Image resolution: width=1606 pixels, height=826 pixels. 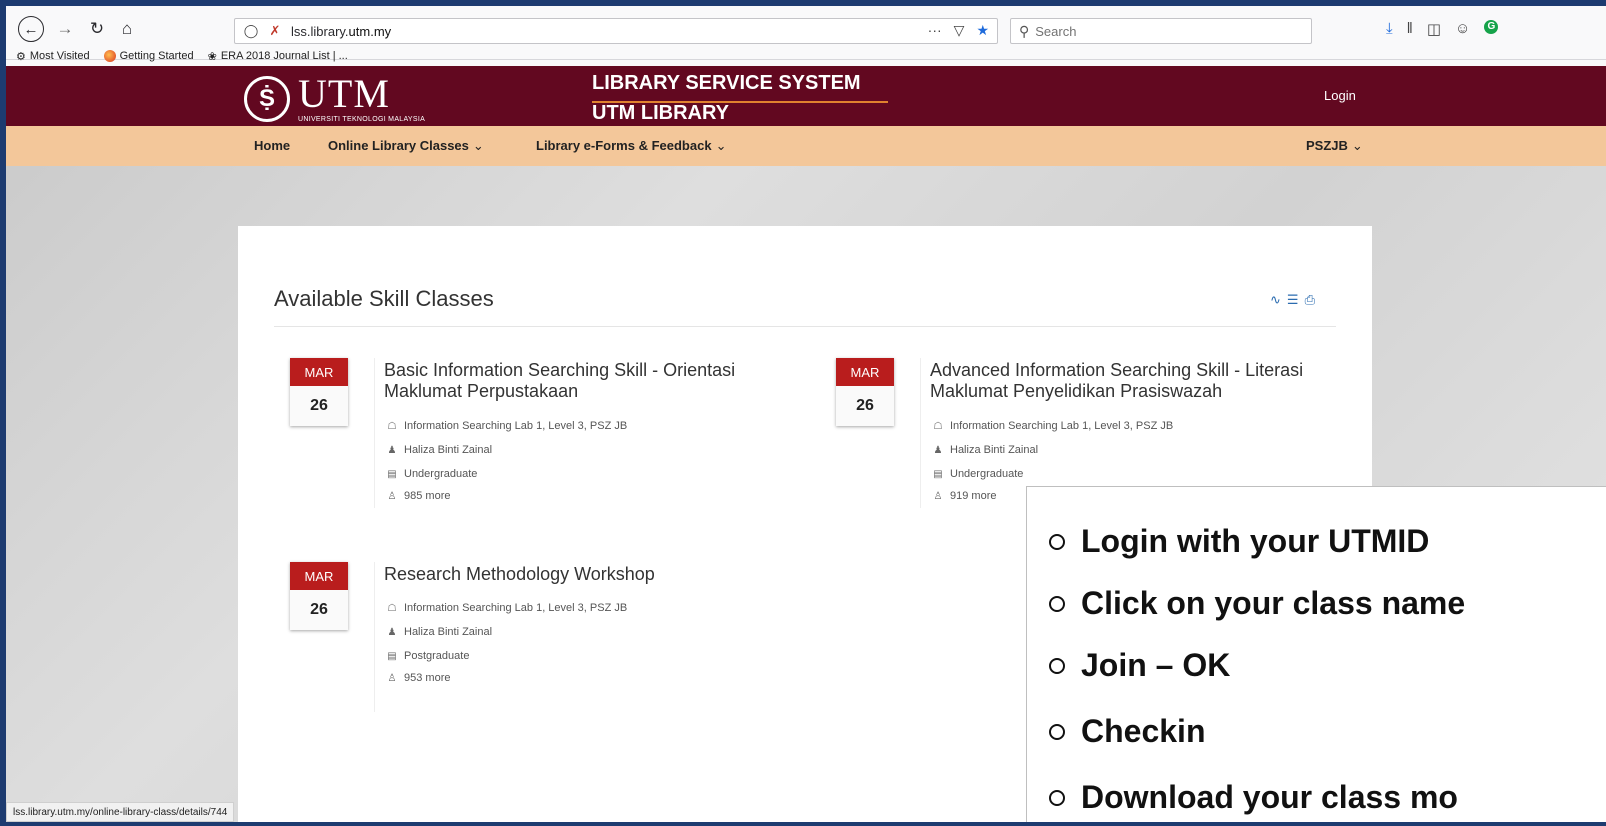 What do you see at coordinates (589, 574) in the screenshot?
I see `class-title-link: Research Methodology Workshop` at bounding box center [589, 574].